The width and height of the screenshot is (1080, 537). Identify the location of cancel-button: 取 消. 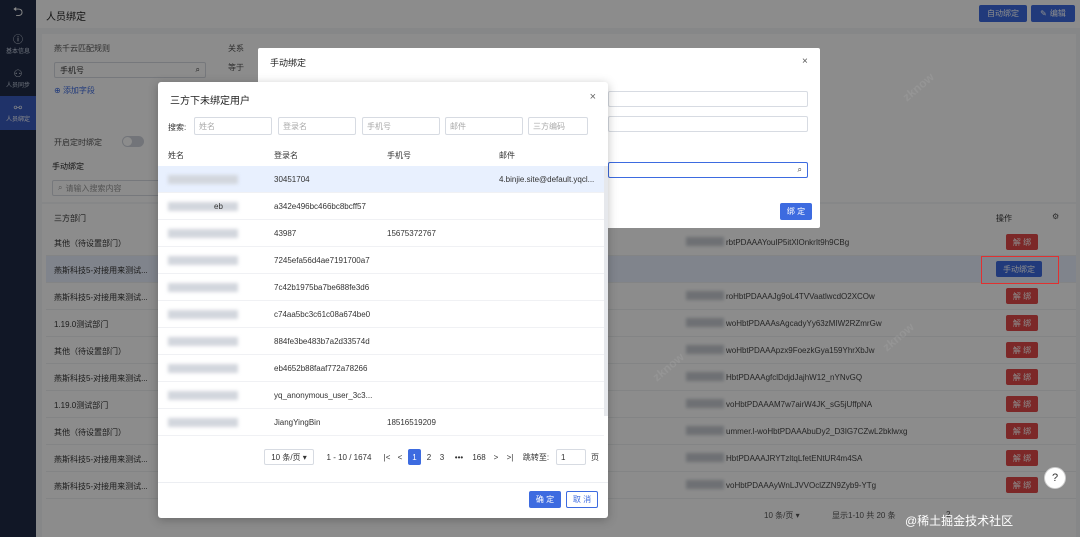
(582, 499).